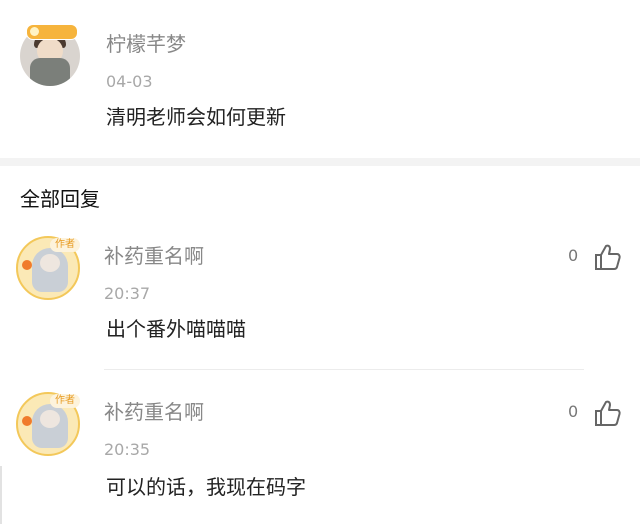 The width and height of the screenshot is (640, 524). What do you see at coordinates (129, 81) in the screenshot?
I see `post-date: 04-03` at bounding box center [129, 81].